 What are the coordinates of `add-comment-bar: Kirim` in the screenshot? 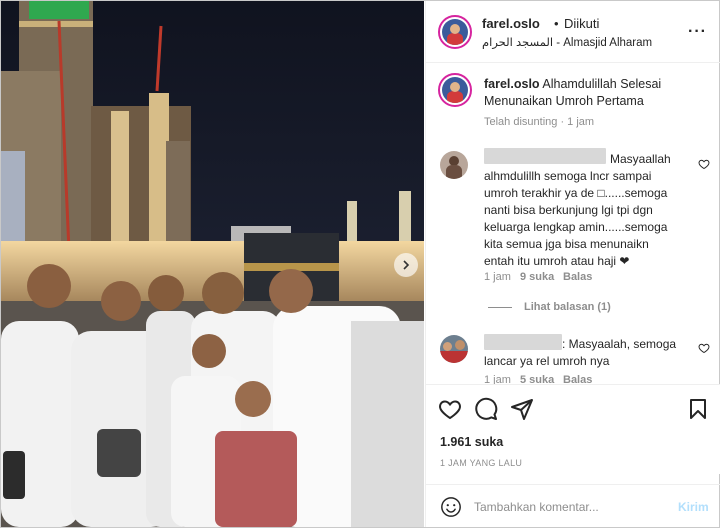 It's located at (573, 505).